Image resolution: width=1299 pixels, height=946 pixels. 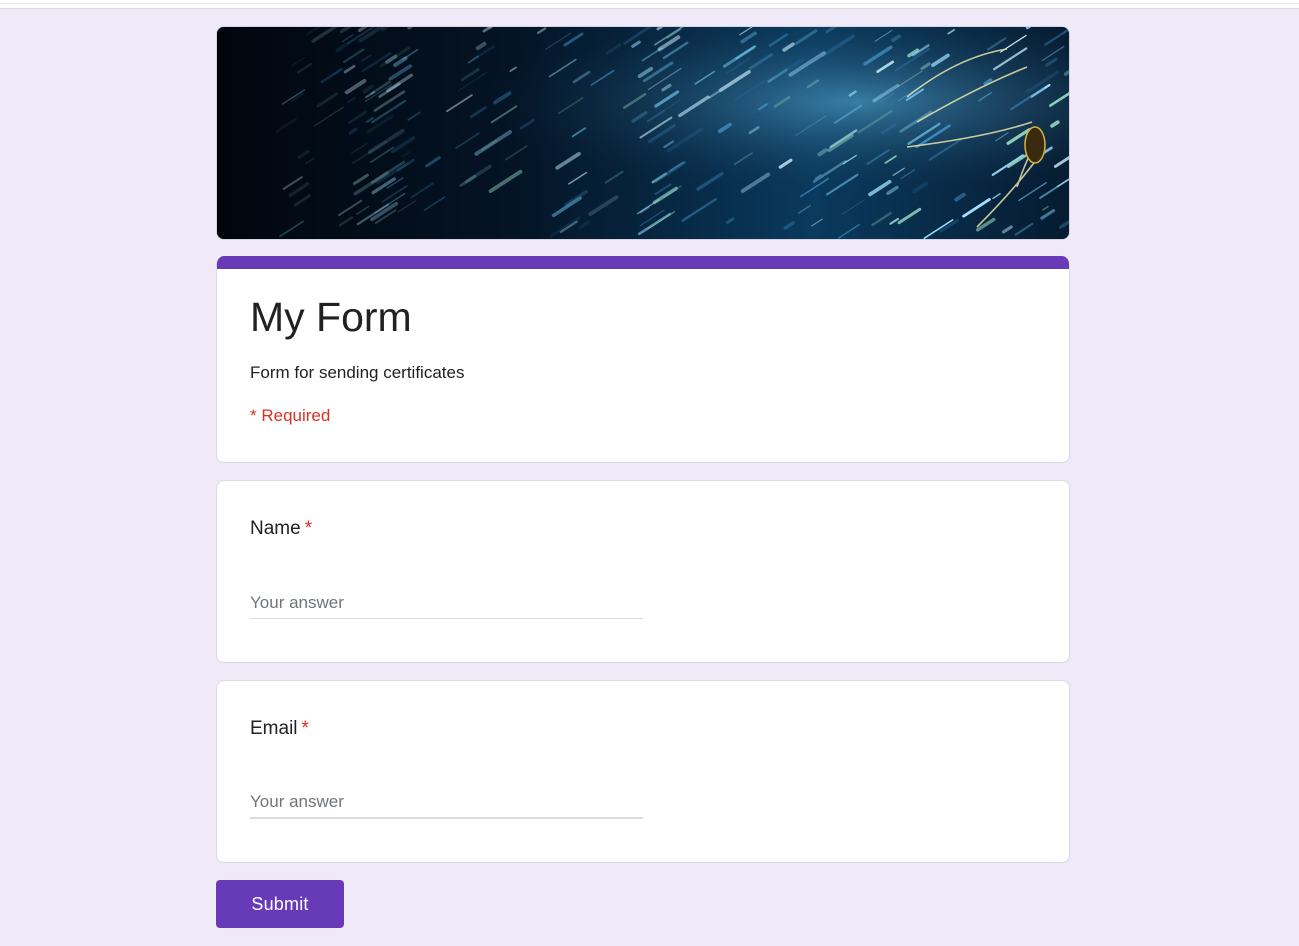 I want to click on title-accent-bar, so click(x=643, y=262).